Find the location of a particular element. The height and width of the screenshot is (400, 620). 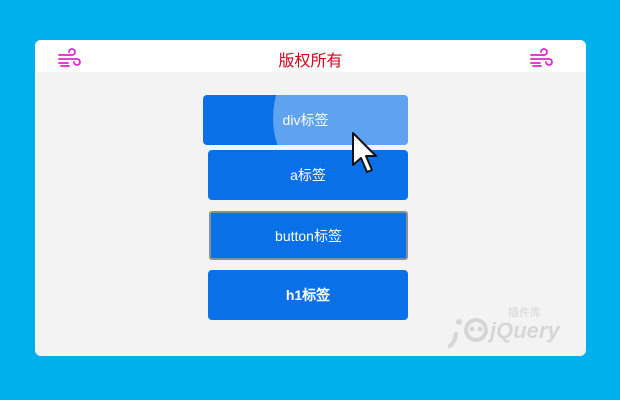

button-label: div标签 is located at coordinates (305, 120).